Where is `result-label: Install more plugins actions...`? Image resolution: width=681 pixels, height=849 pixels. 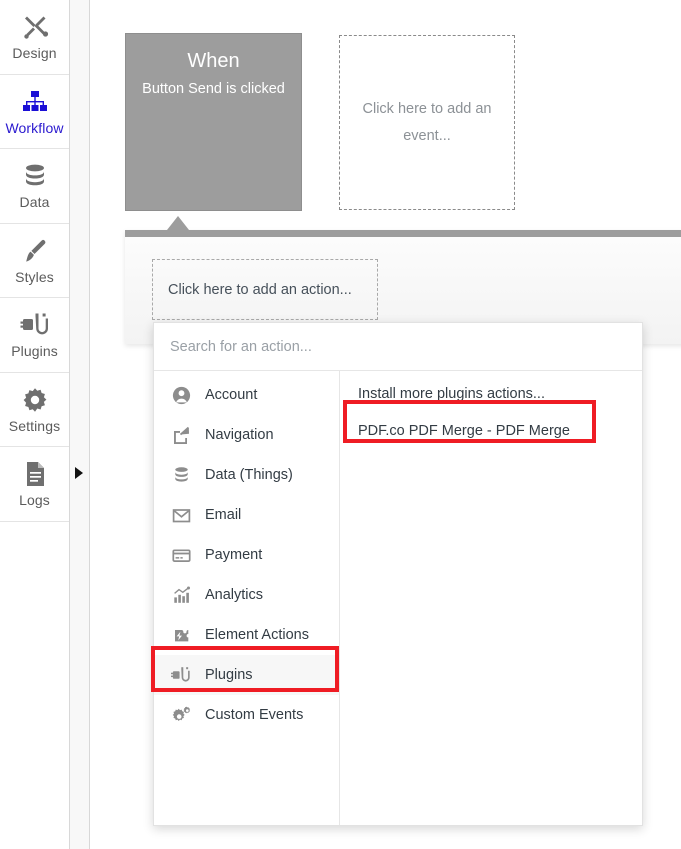 result-label: Install more plugins actions... is located at coordinates (451, 394).